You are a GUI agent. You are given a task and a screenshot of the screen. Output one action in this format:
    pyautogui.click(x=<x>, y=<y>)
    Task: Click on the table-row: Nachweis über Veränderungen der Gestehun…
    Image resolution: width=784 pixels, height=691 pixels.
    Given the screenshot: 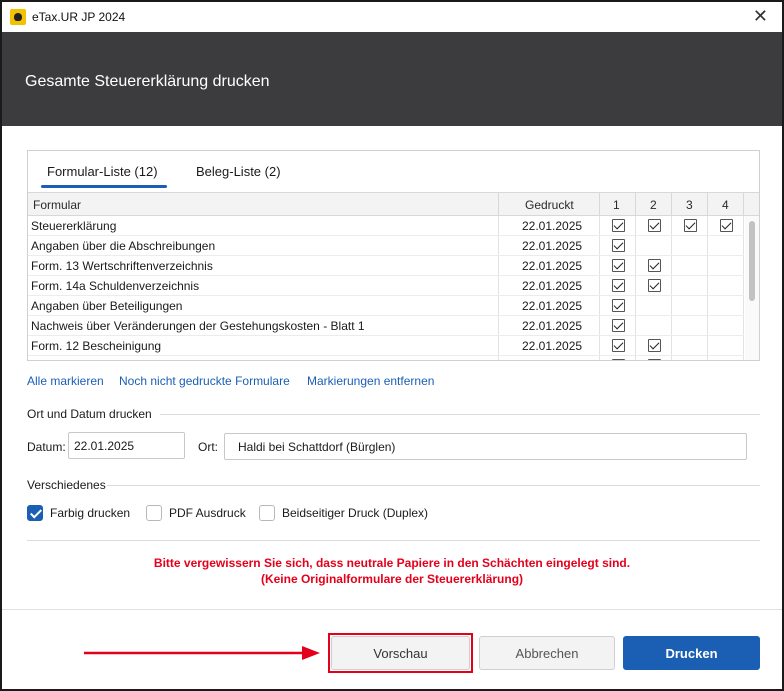 What is the action you would take?
    pyautogui.click(x=386, y=326)
    